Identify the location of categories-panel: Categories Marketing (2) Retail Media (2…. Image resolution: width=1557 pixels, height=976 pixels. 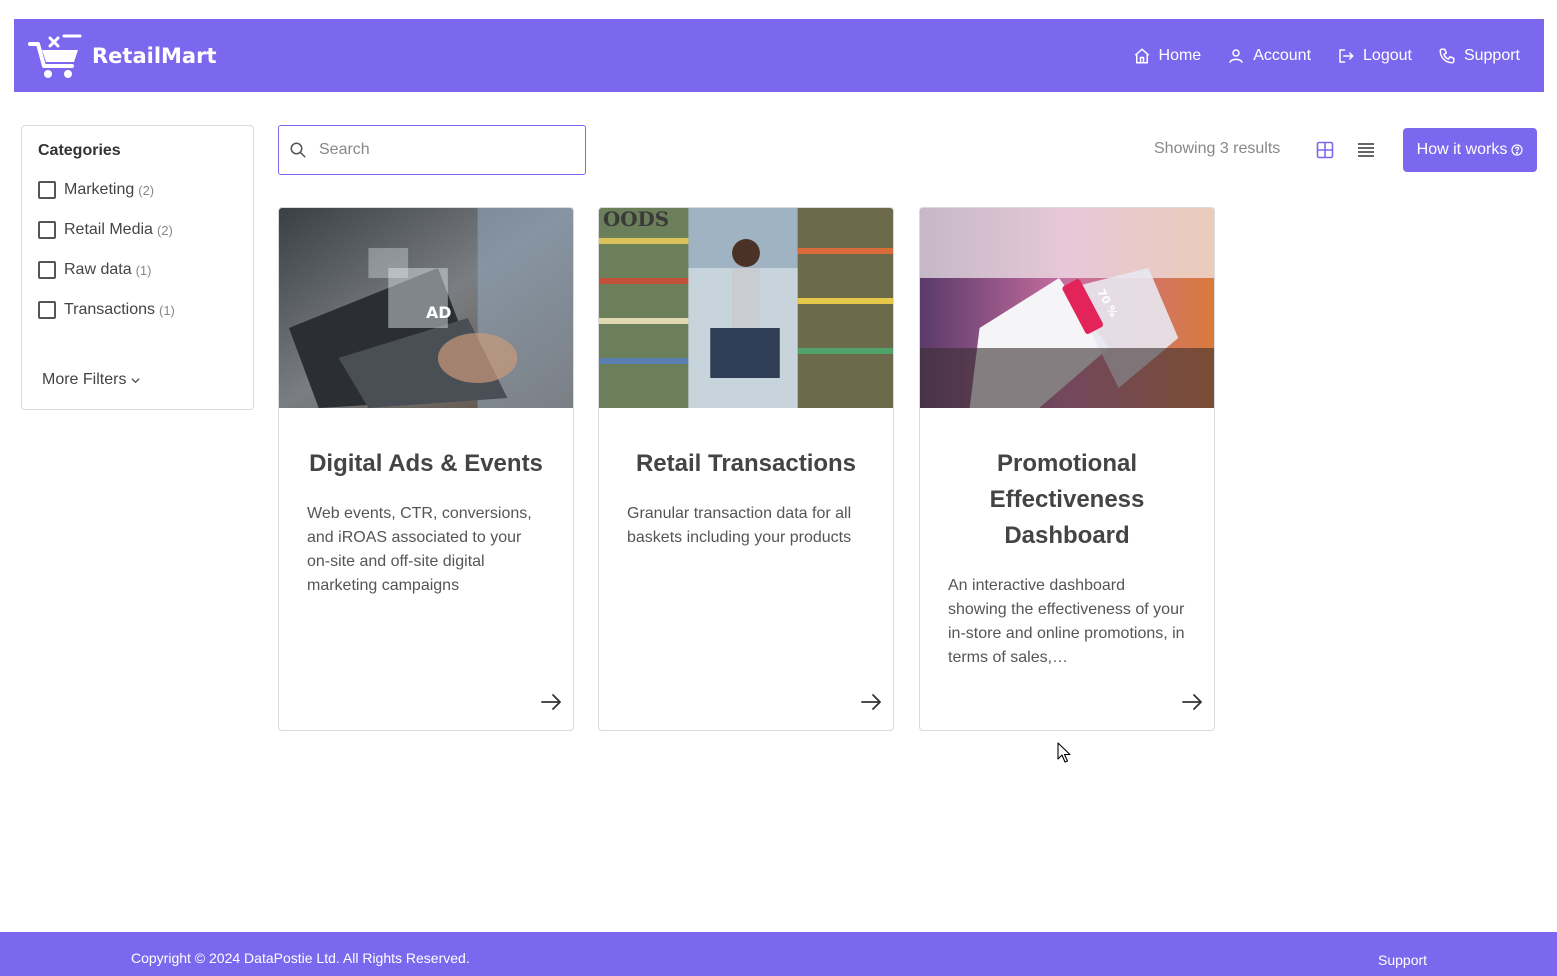
(137, 267).